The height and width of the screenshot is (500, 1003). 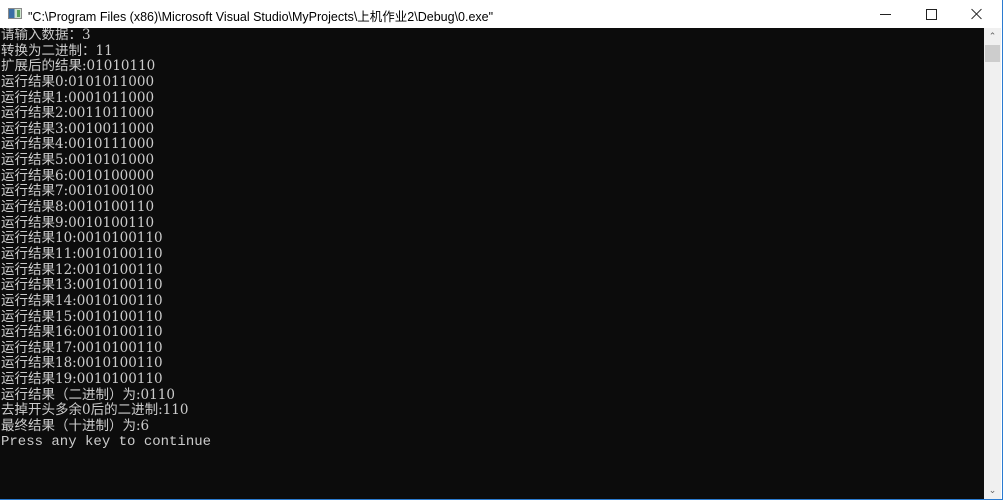 What do you see at coordinates (82, 332) in the screenshot?
I see `console-line: 运行结果16:0010100110` at bounding box center [82, 332].